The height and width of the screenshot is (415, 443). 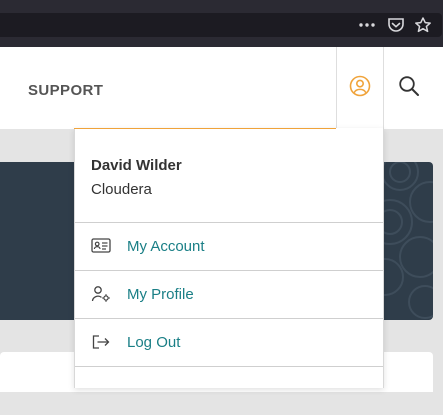 I want to click on user-menu-button, so click(x=360, y=88).